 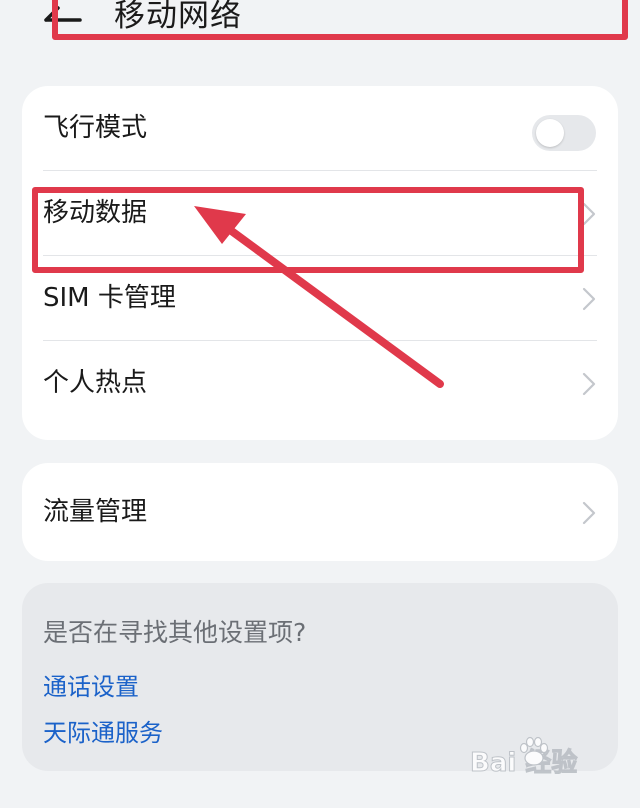 What do you see at coordinates (320, 383) in the screenshot?
I see `list-item-personal-hotspot: 个人热点` at bounding box center [320, 383].